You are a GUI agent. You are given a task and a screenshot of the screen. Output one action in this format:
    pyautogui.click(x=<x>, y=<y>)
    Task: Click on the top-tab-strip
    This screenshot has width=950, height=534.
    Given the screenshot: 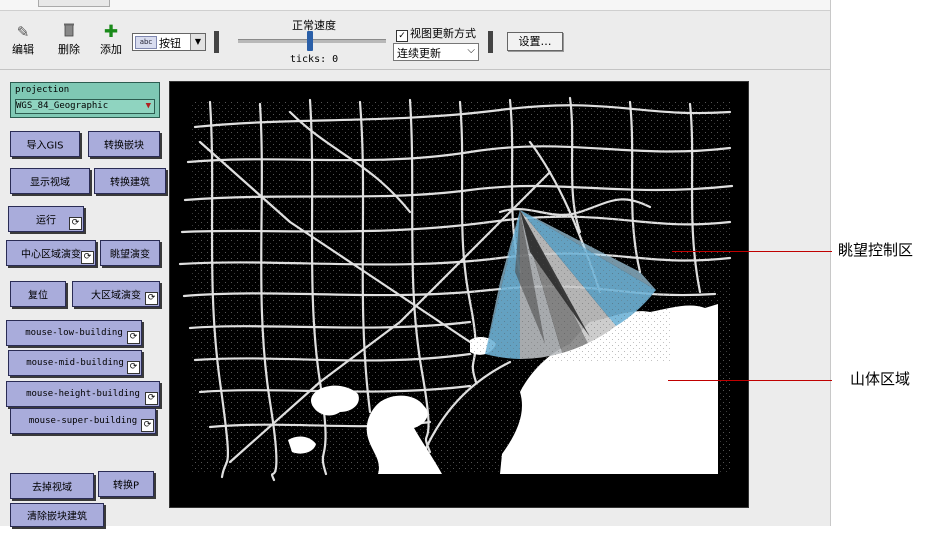 What is the action you would take?
    pyautogui.click(x=415, y=5)
    